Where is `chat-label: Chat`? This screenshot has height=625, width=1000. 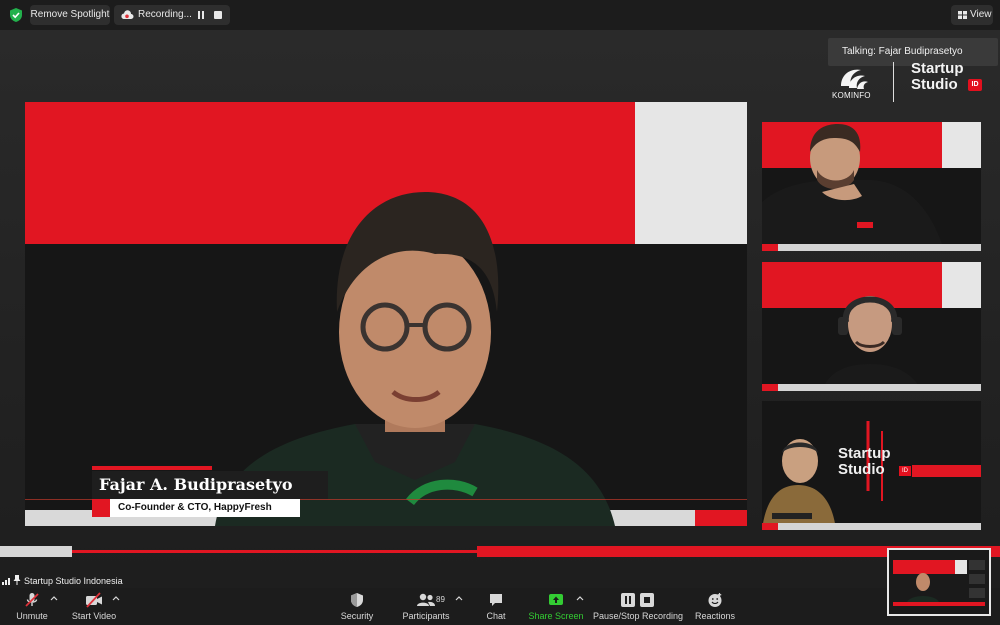 chat-label: Chat is located at coordinates (496, 616).